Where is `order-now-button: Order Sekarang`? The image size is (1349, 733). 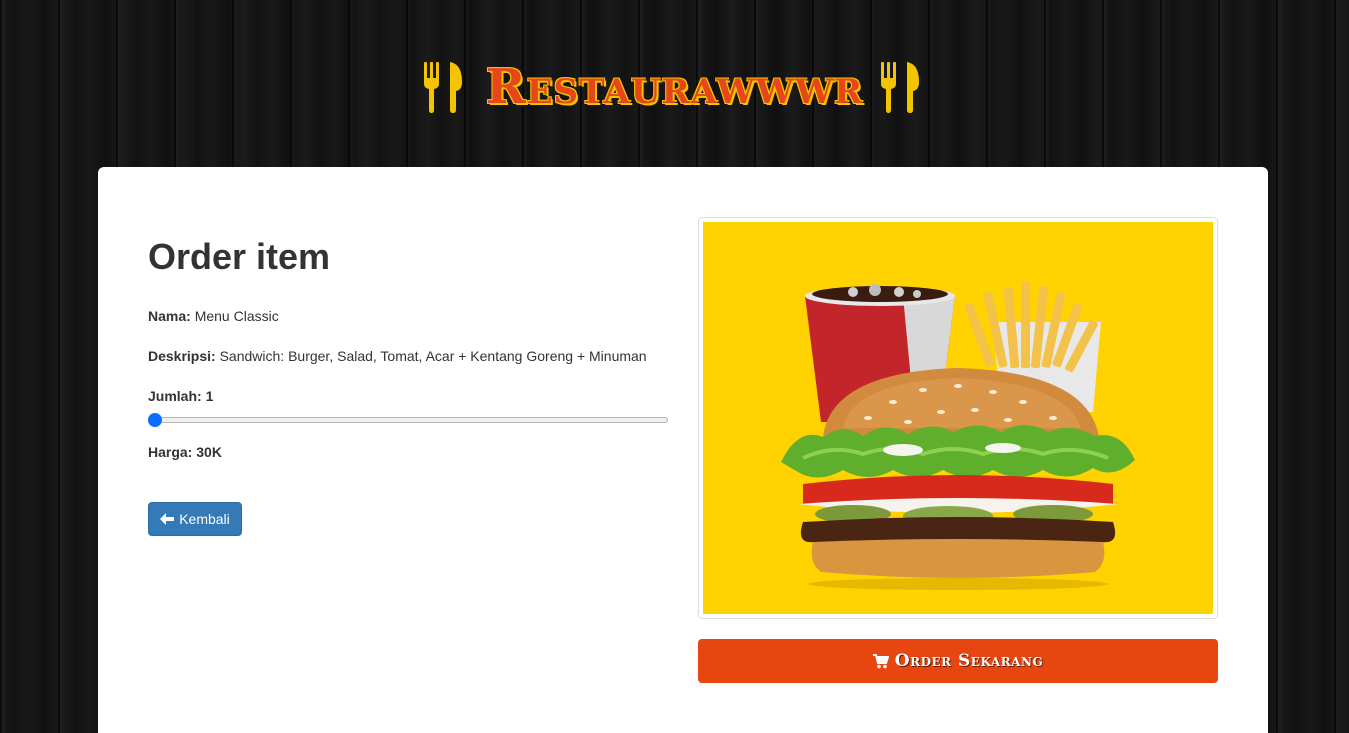
order-now-button: Order Sekarang is located at coordinates (958, 661).